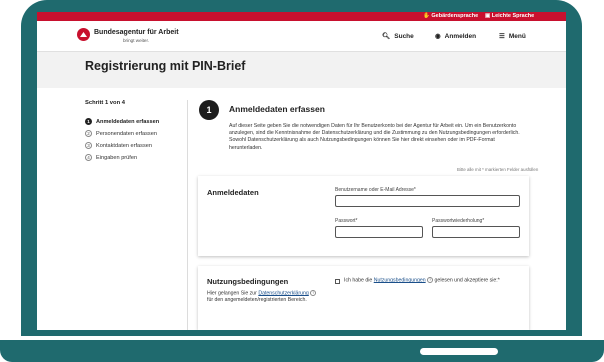  What do you see at coordinates (502, 36) in the screenshot?
I see `hamburger-icon: ☰` at bounding box center [502, 36].